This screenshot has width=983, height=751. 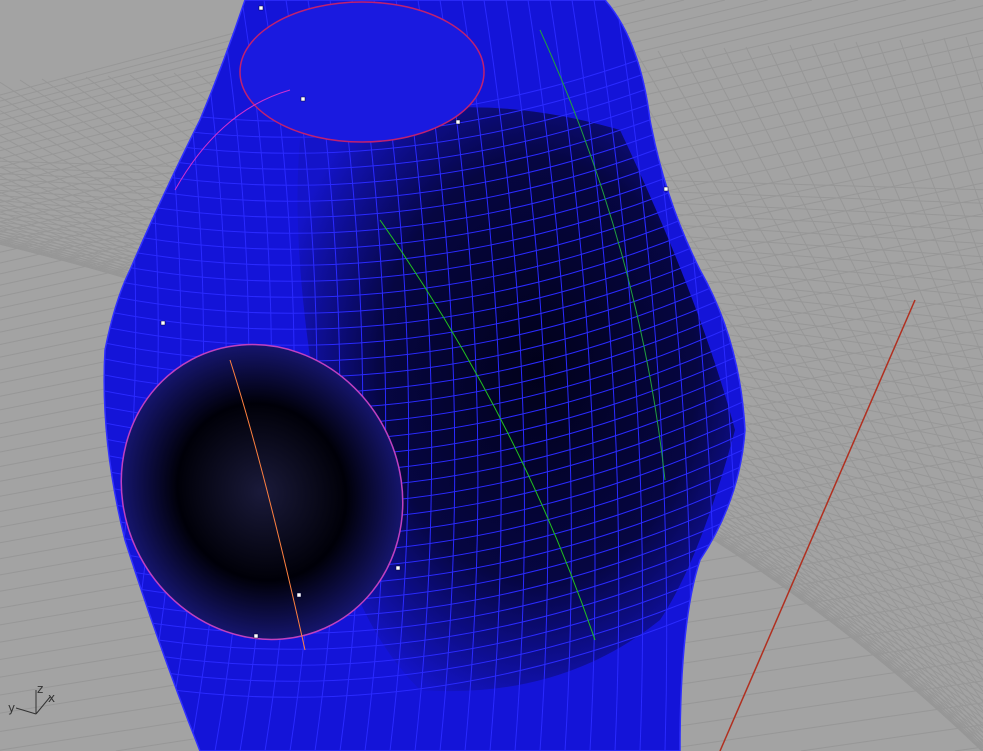 I want to click on neck-opening, so click(x=362, y=72).